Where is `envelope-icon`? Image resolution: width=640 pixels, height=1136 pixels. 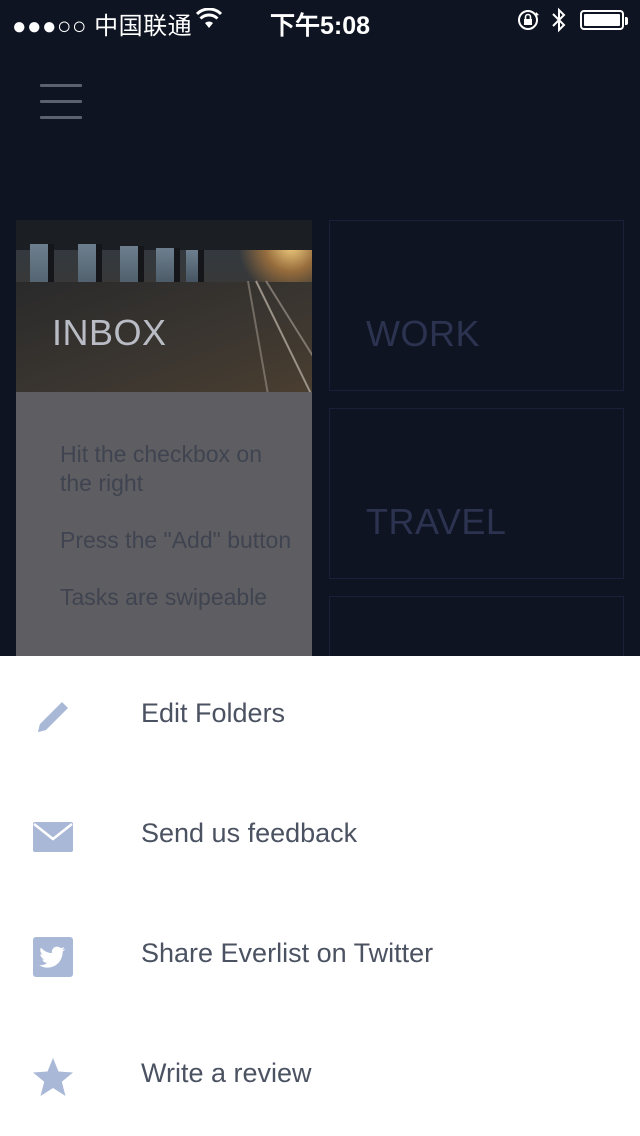
envelope-icon is located at coordinates (53, 837).